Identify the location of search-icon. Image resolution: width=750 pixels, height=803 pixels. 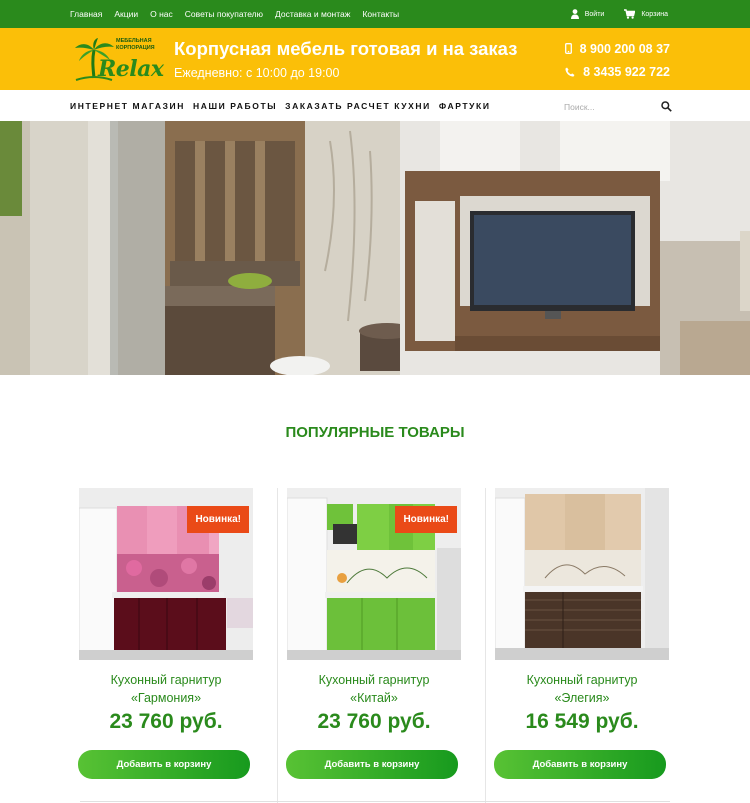
(666, 106).